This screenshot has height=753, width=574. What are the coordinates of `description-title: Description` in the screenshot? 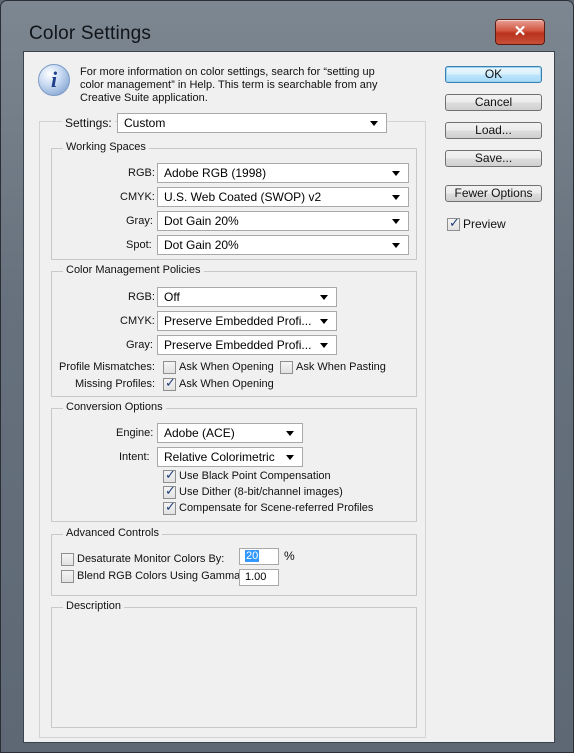 It's located at (94, 606).